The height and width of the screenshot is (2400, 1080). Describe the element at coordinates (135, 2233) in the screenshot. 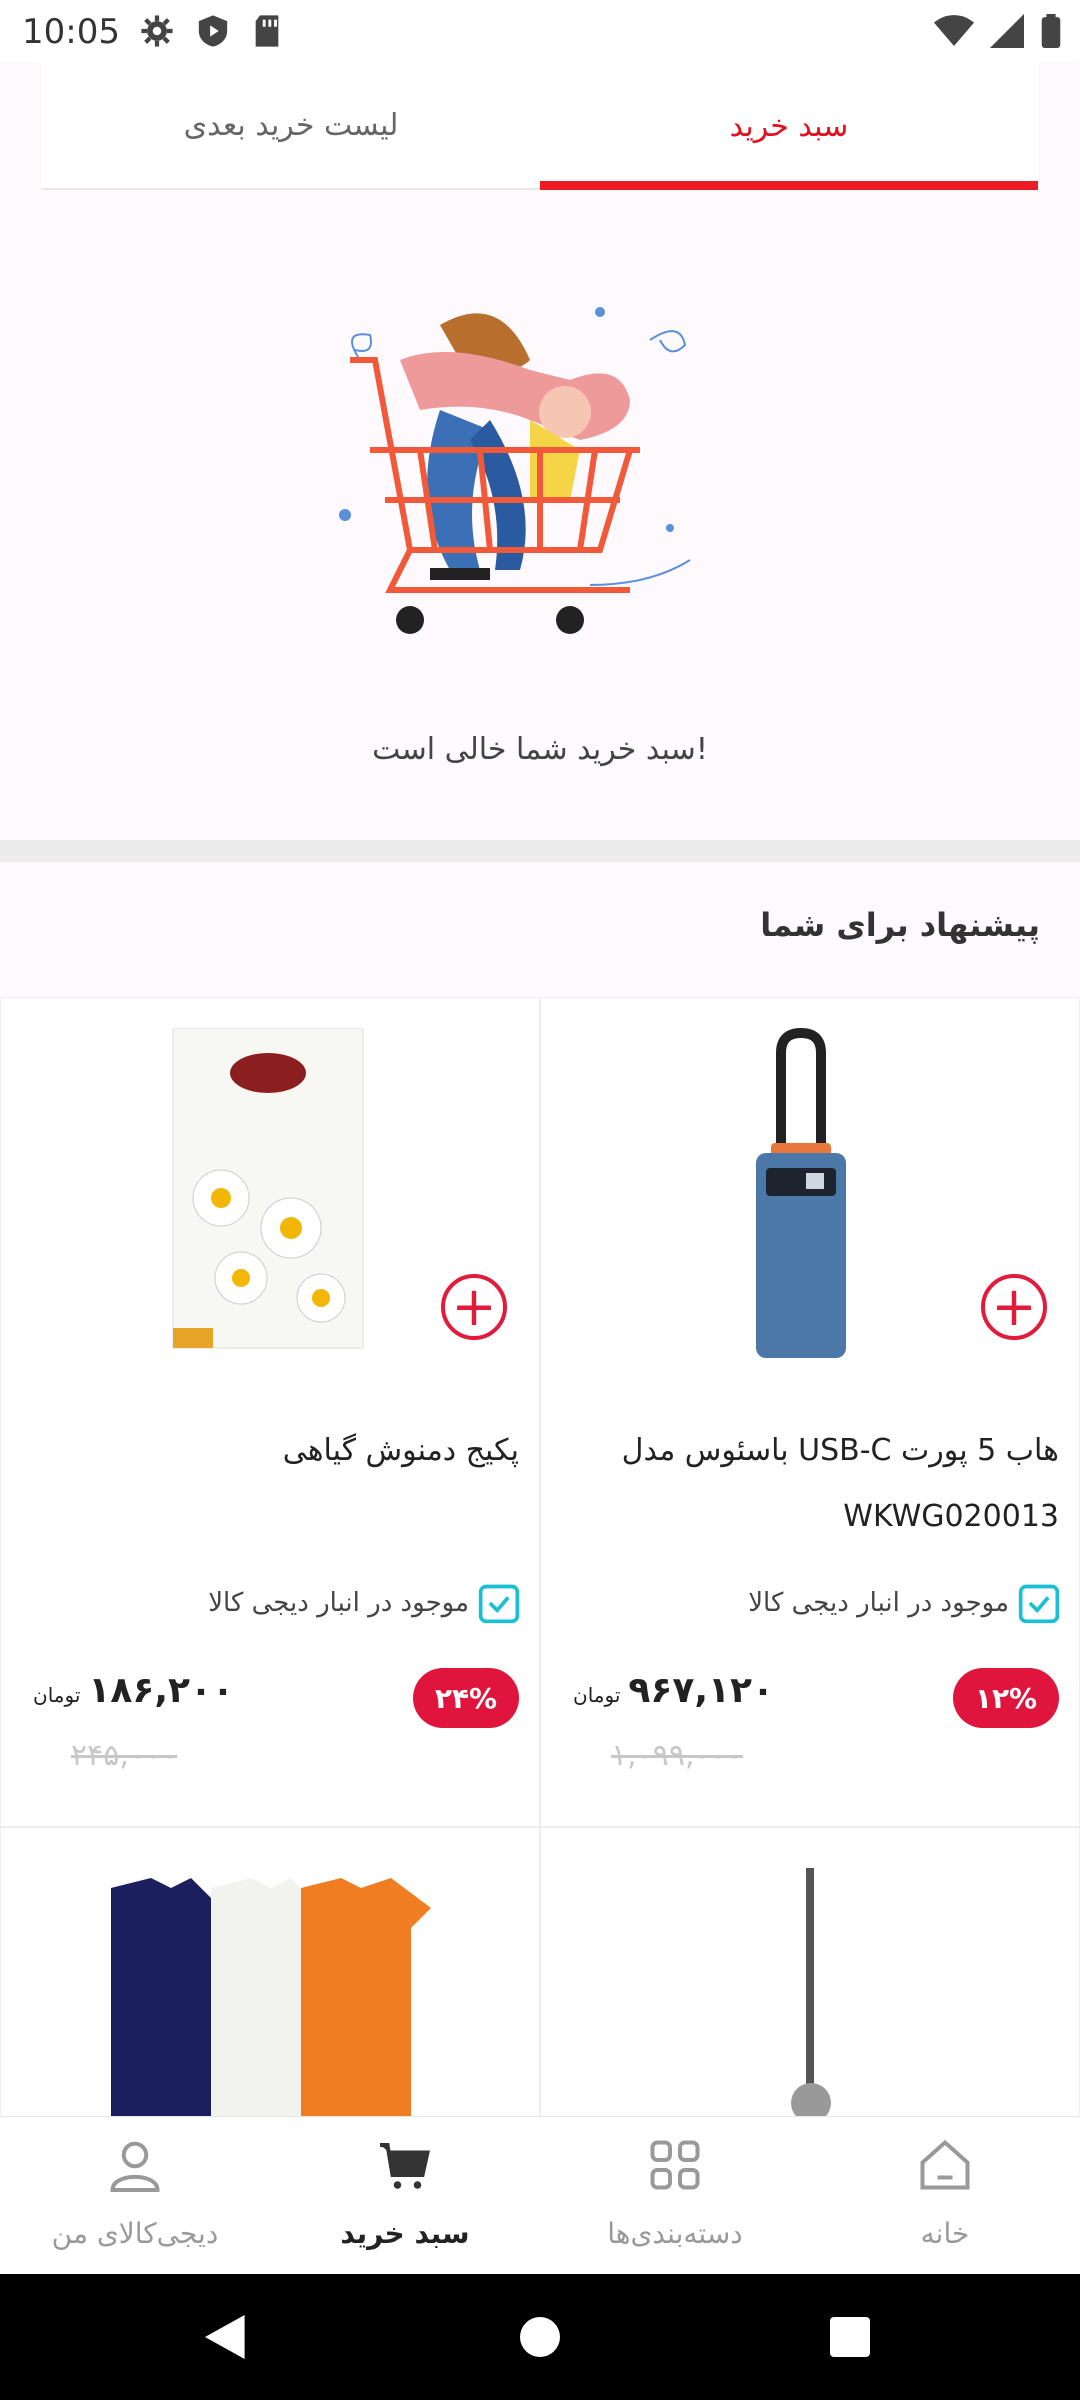

I see `nav-my-digikala-label: دیجی‌کالای من` at that location.